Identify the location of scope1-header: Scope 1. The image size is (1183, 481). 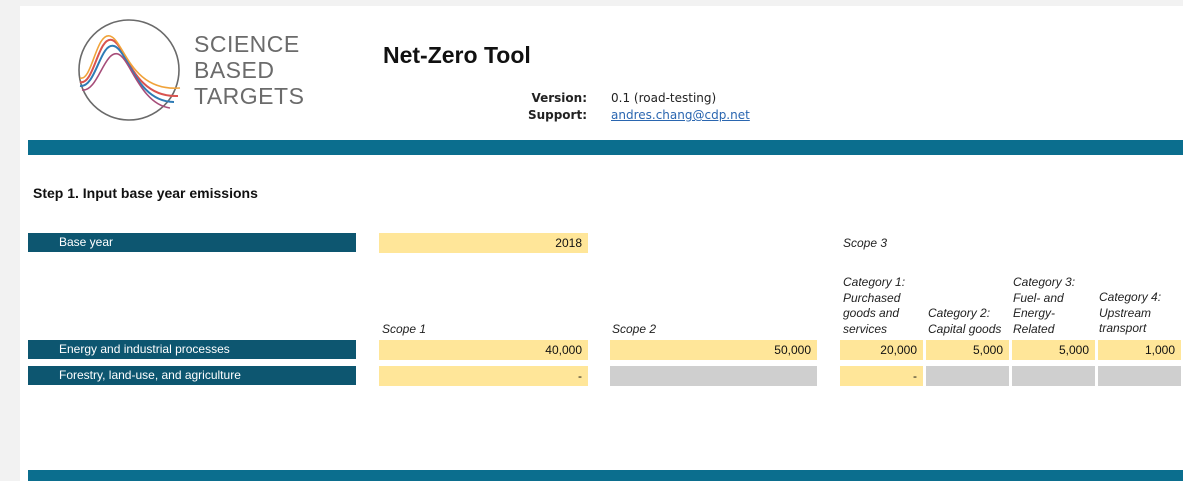
(404, 329).